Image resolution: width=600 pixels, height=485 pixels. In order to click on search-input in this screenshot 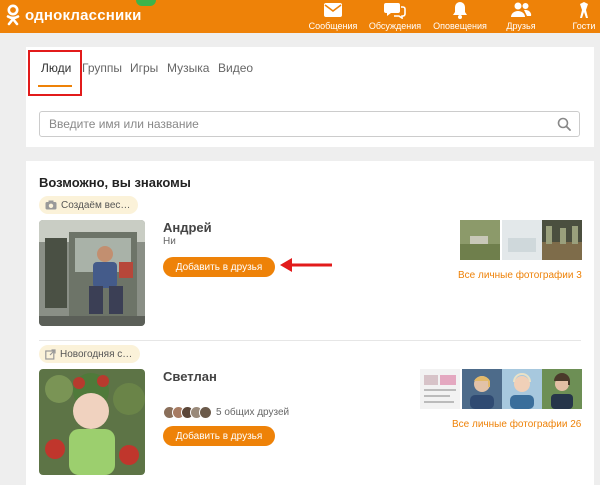, I will do `click(299, 124)`.